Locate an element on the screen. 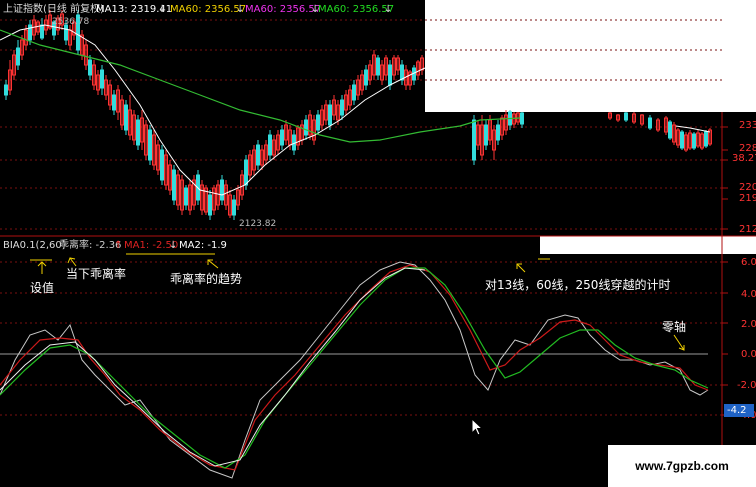 Image resolution: width=756 pixels, height=487 pixels. bias-value-arrow: ↑ is located at coordinates (118, 245).